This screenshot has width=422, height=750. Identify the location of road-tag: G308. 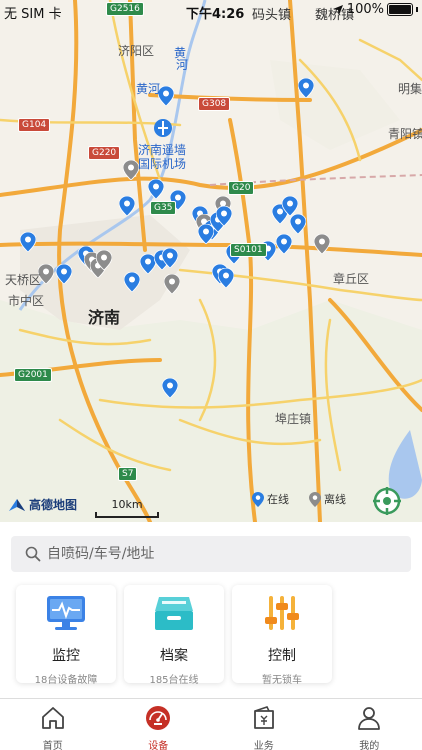
(214, 104).